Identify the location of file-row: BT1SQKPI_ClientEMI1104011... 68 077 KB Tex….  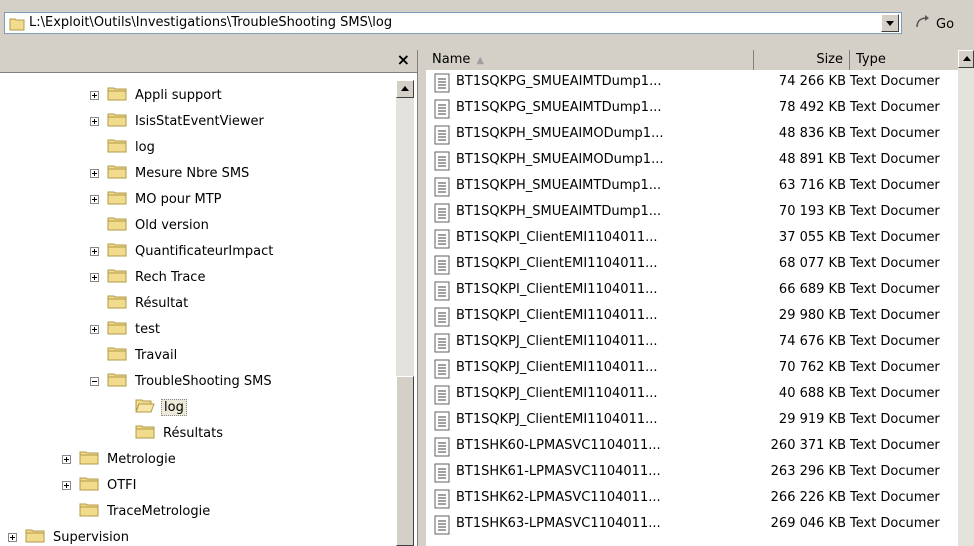
(700, 265).